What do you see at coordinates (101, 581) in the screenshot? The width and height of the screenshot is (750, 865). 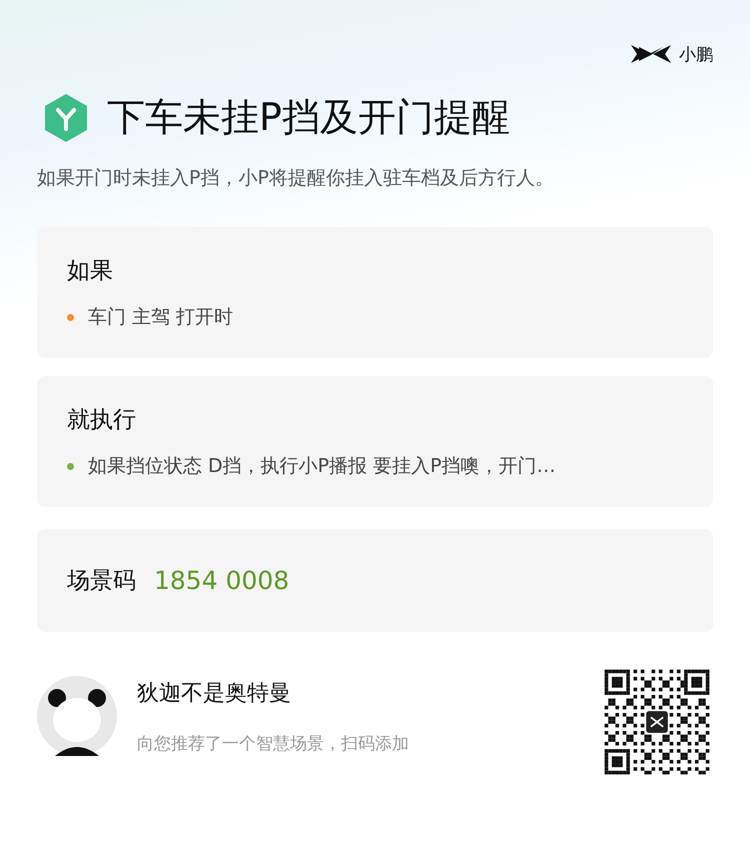 I see `card-title: 场景码` at bounding box center [101, 581].